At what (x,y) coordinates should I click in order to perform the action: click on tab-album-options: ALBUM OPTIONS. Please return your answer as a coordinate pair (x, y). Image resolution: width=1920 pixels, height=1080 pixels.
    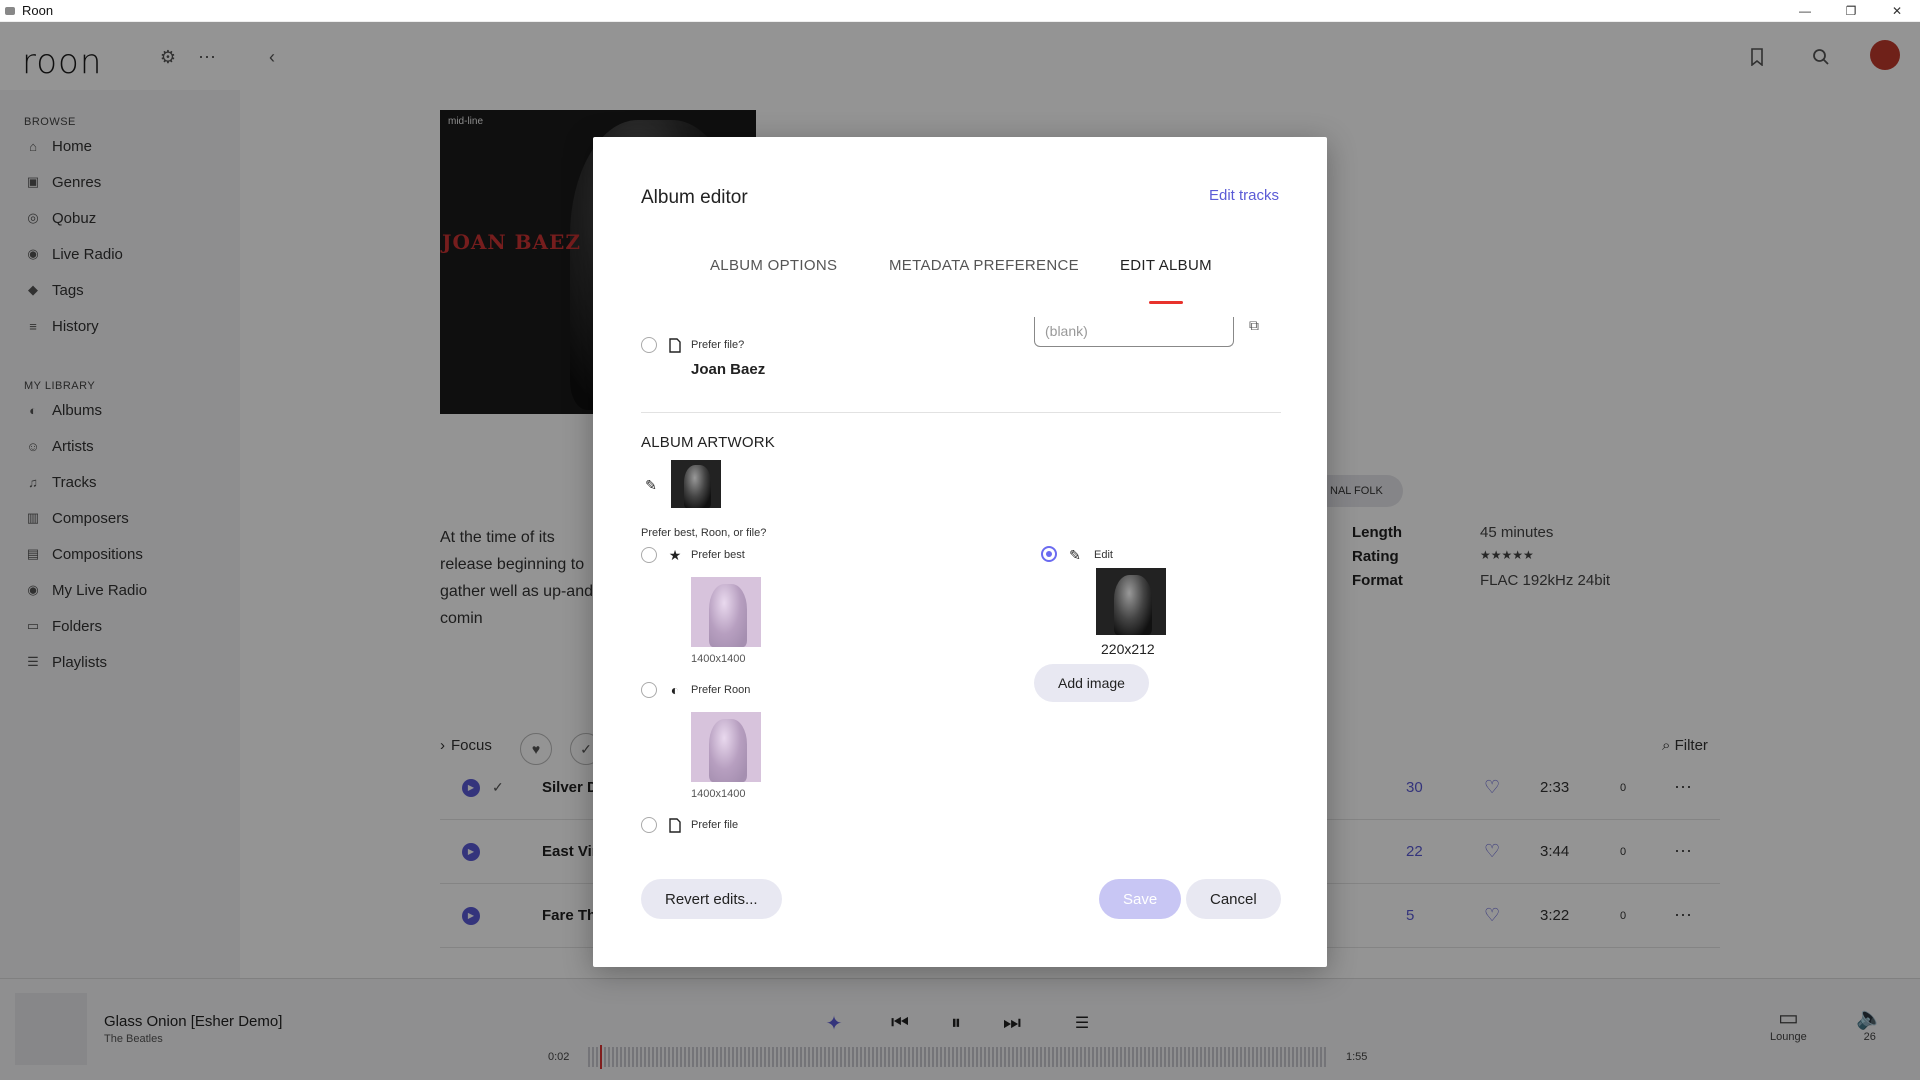
    Looking at the image, I should click on (773, 265).